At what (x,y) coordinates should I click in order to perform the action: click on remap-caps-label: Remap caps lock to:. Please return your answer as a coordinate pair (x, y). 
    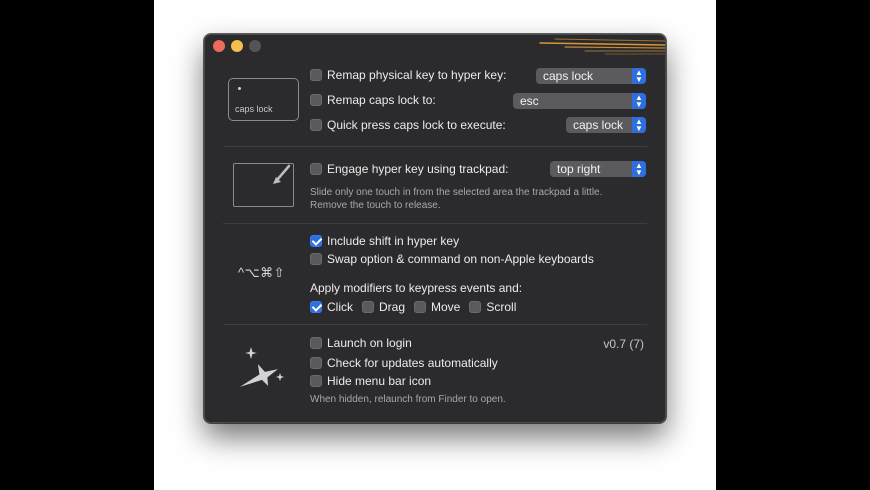
    Looking at the image, I should click on (381, 100).